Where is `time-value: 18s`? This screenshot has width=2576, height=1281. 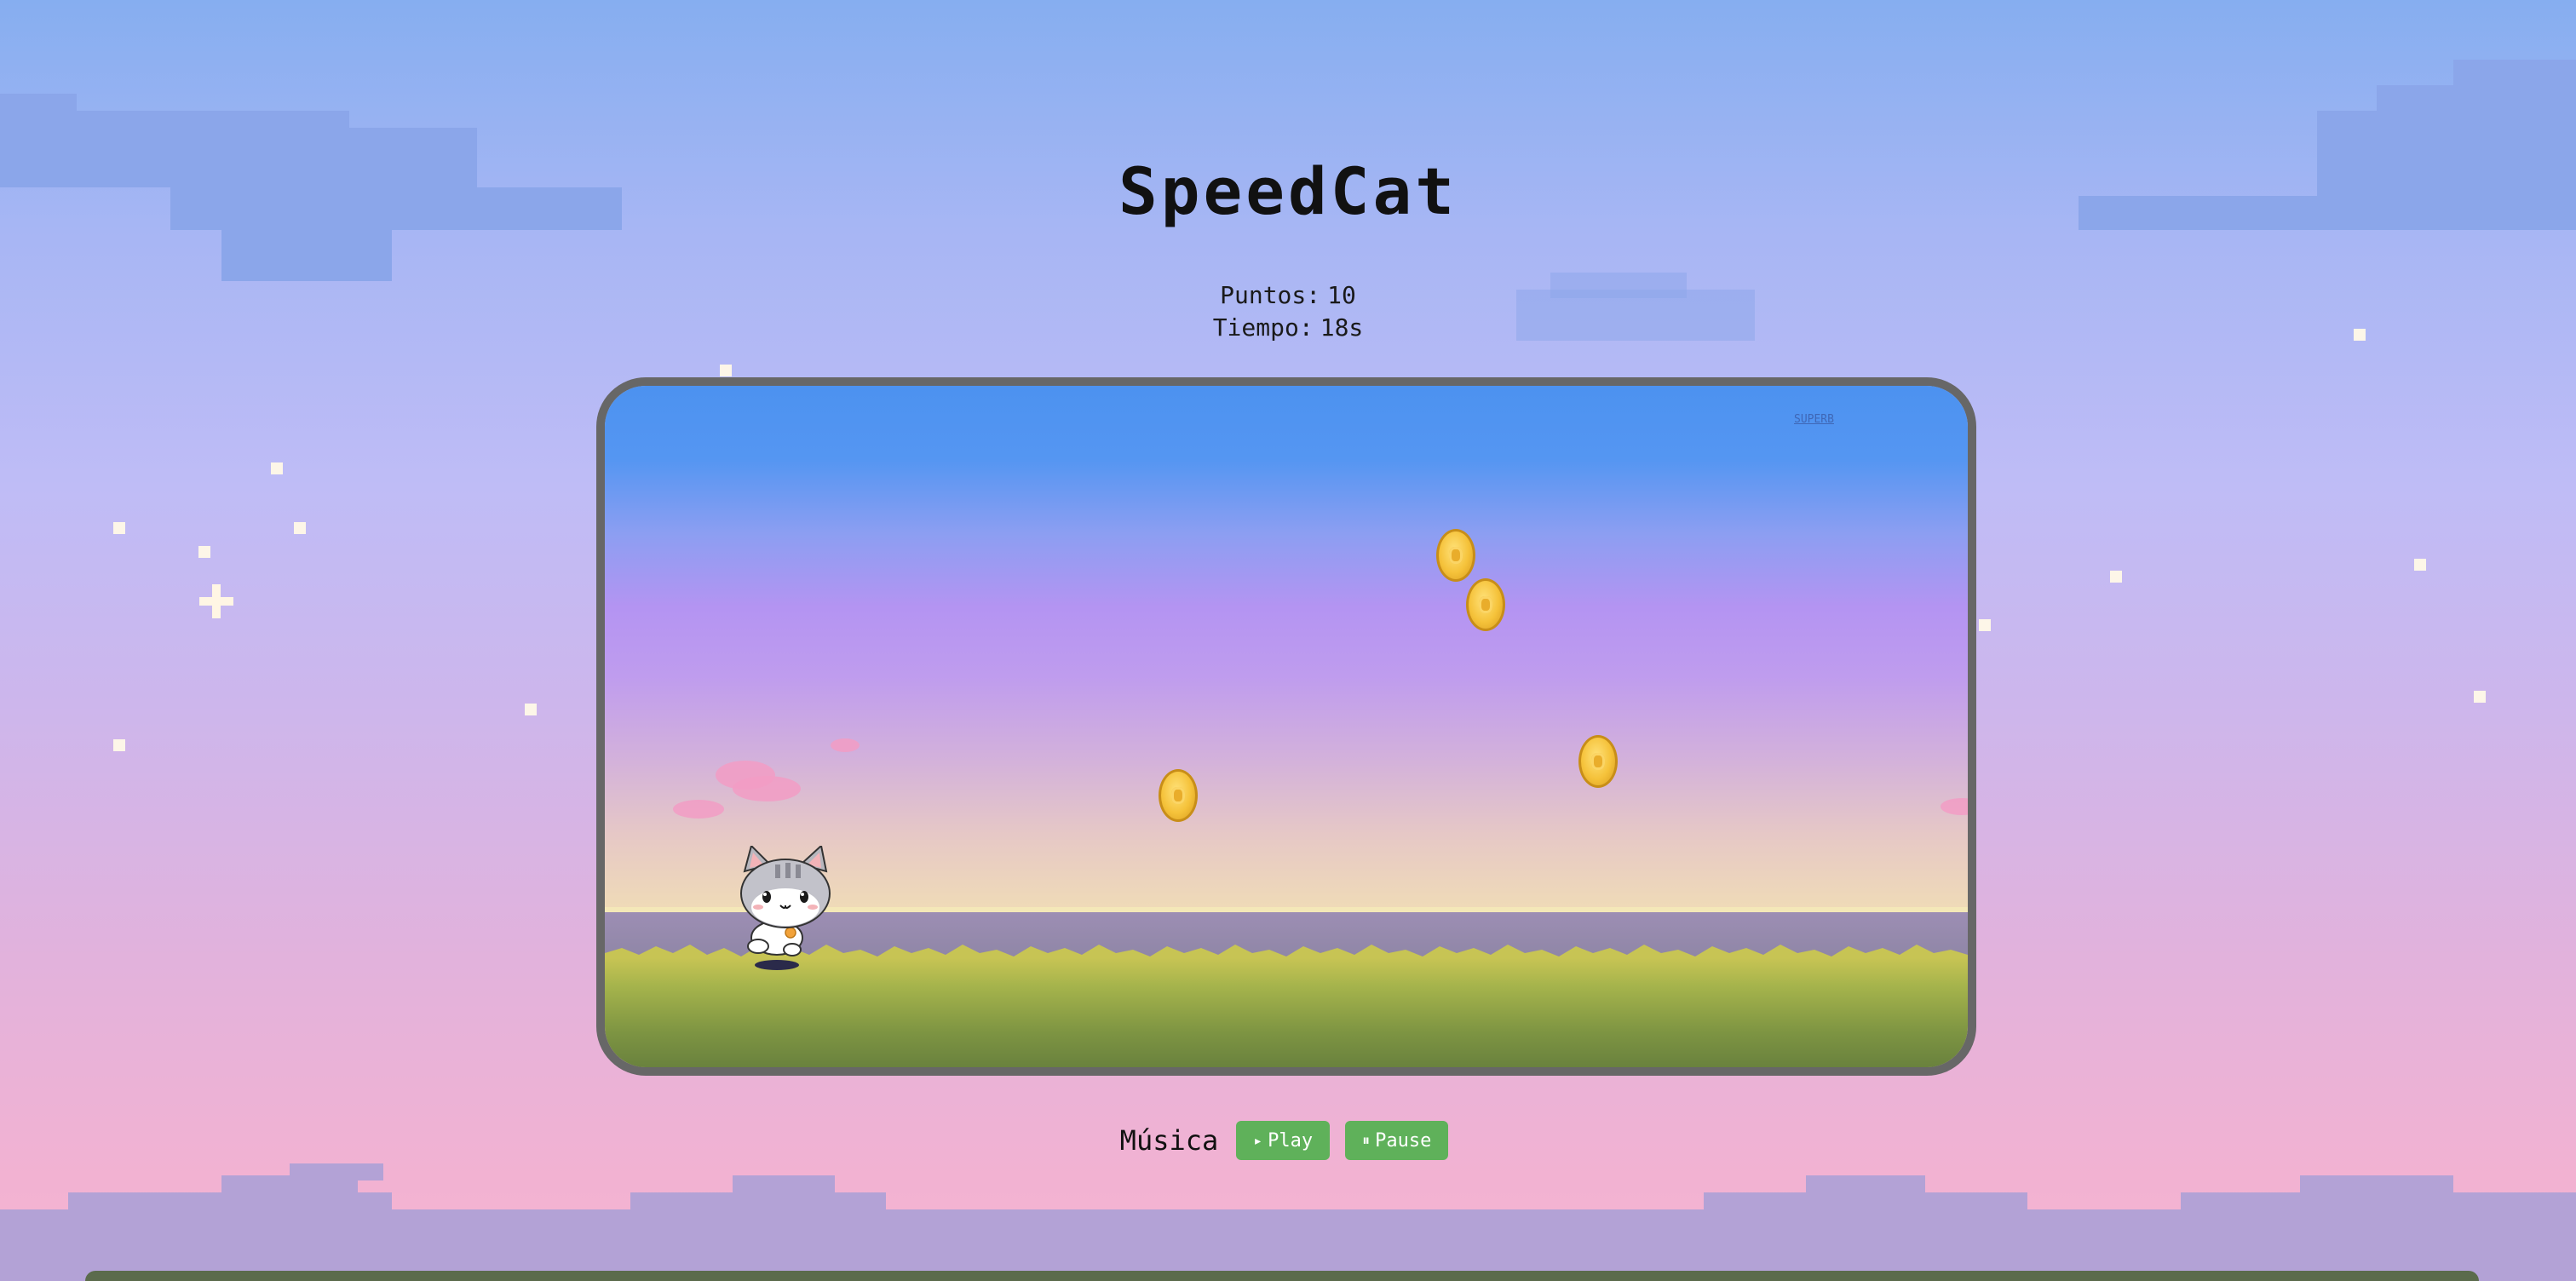
time-value: 18s is located at coordinates (1342, 327).